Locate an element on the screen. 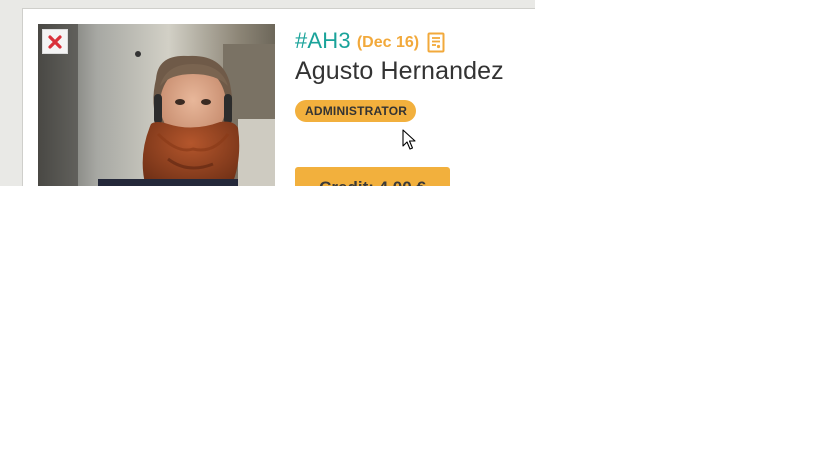  member-photo is located at coordinates (156, 105).